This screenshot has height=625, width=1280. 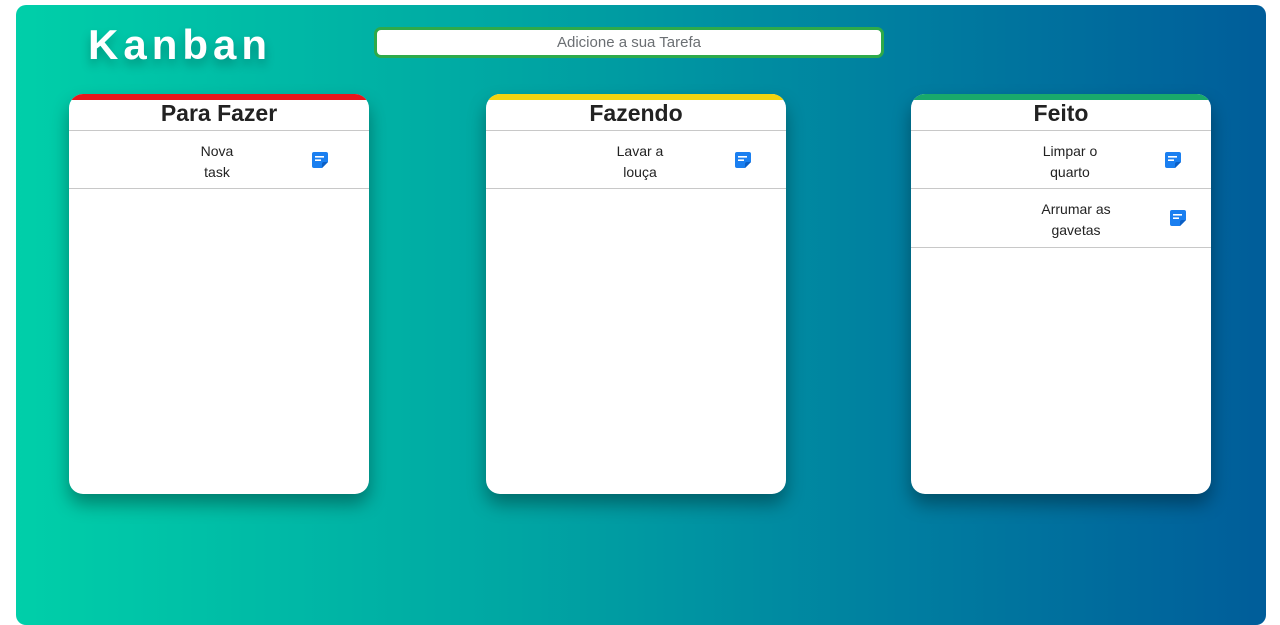 I want to click on task-card: Arrumar as gavetas, so click(x=1061, y=218).